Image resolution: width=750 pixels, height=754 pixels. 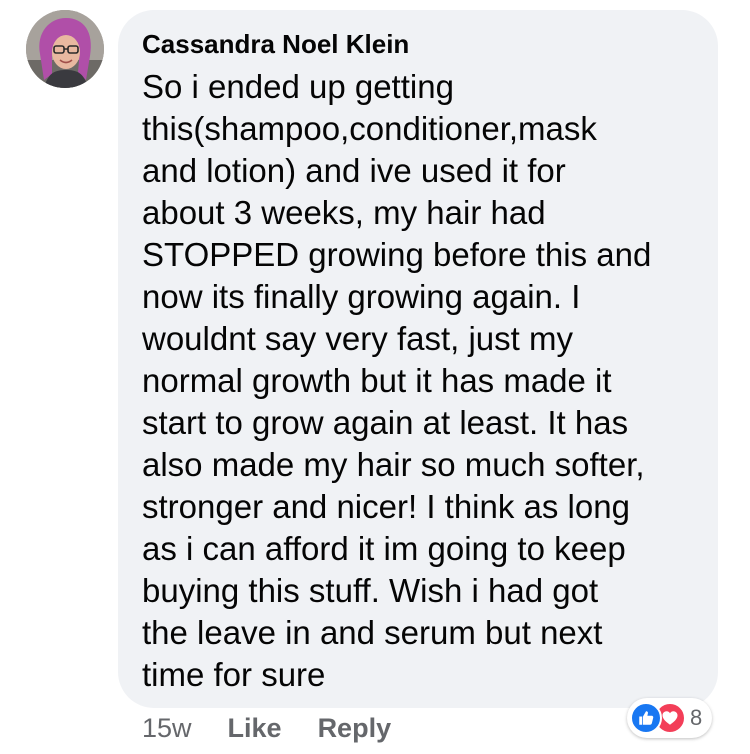 I want to click on comment-line: the leave in and serum but next, so click(x=372, y=632).